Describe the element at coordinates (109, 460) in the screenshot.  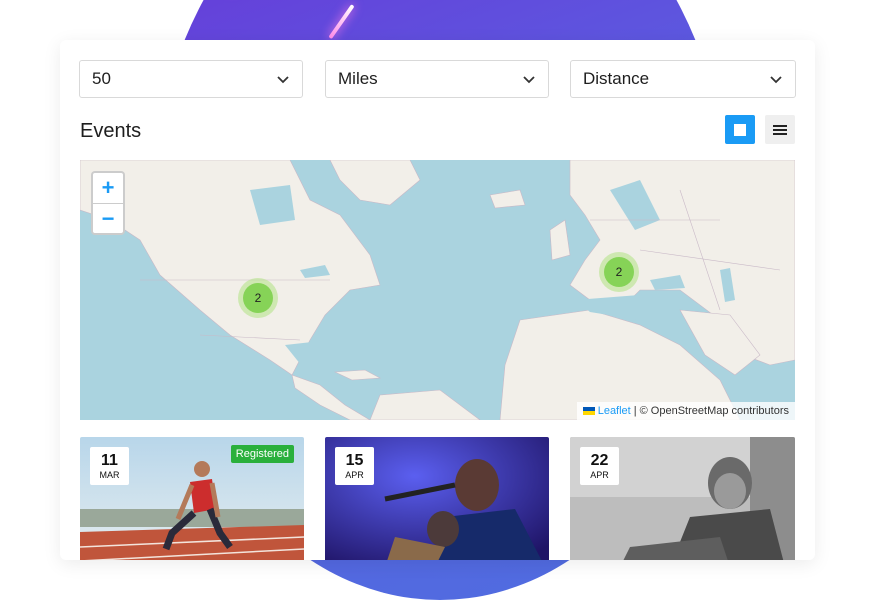
I see `event-day: 11` at that location.